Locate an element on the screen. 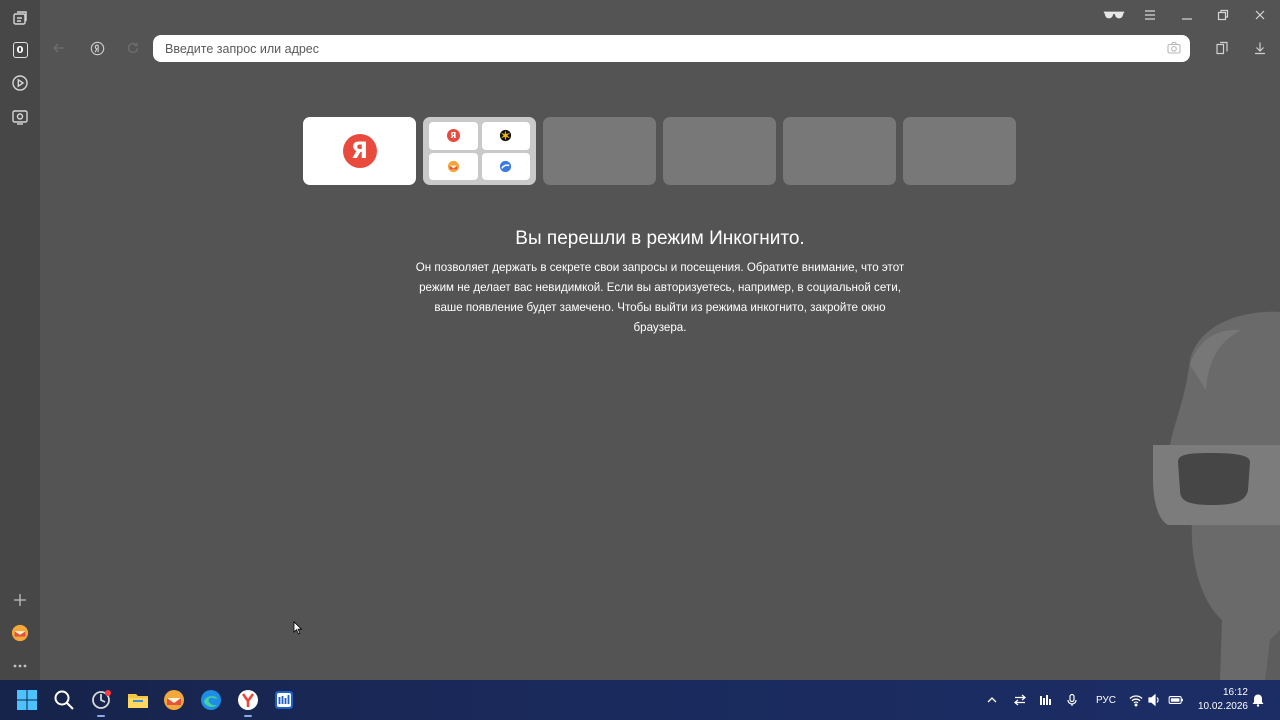 Image resolution: width=1280 pixels, height=720 pixels. mail-mini-icon is located at coordinates (453, 166).